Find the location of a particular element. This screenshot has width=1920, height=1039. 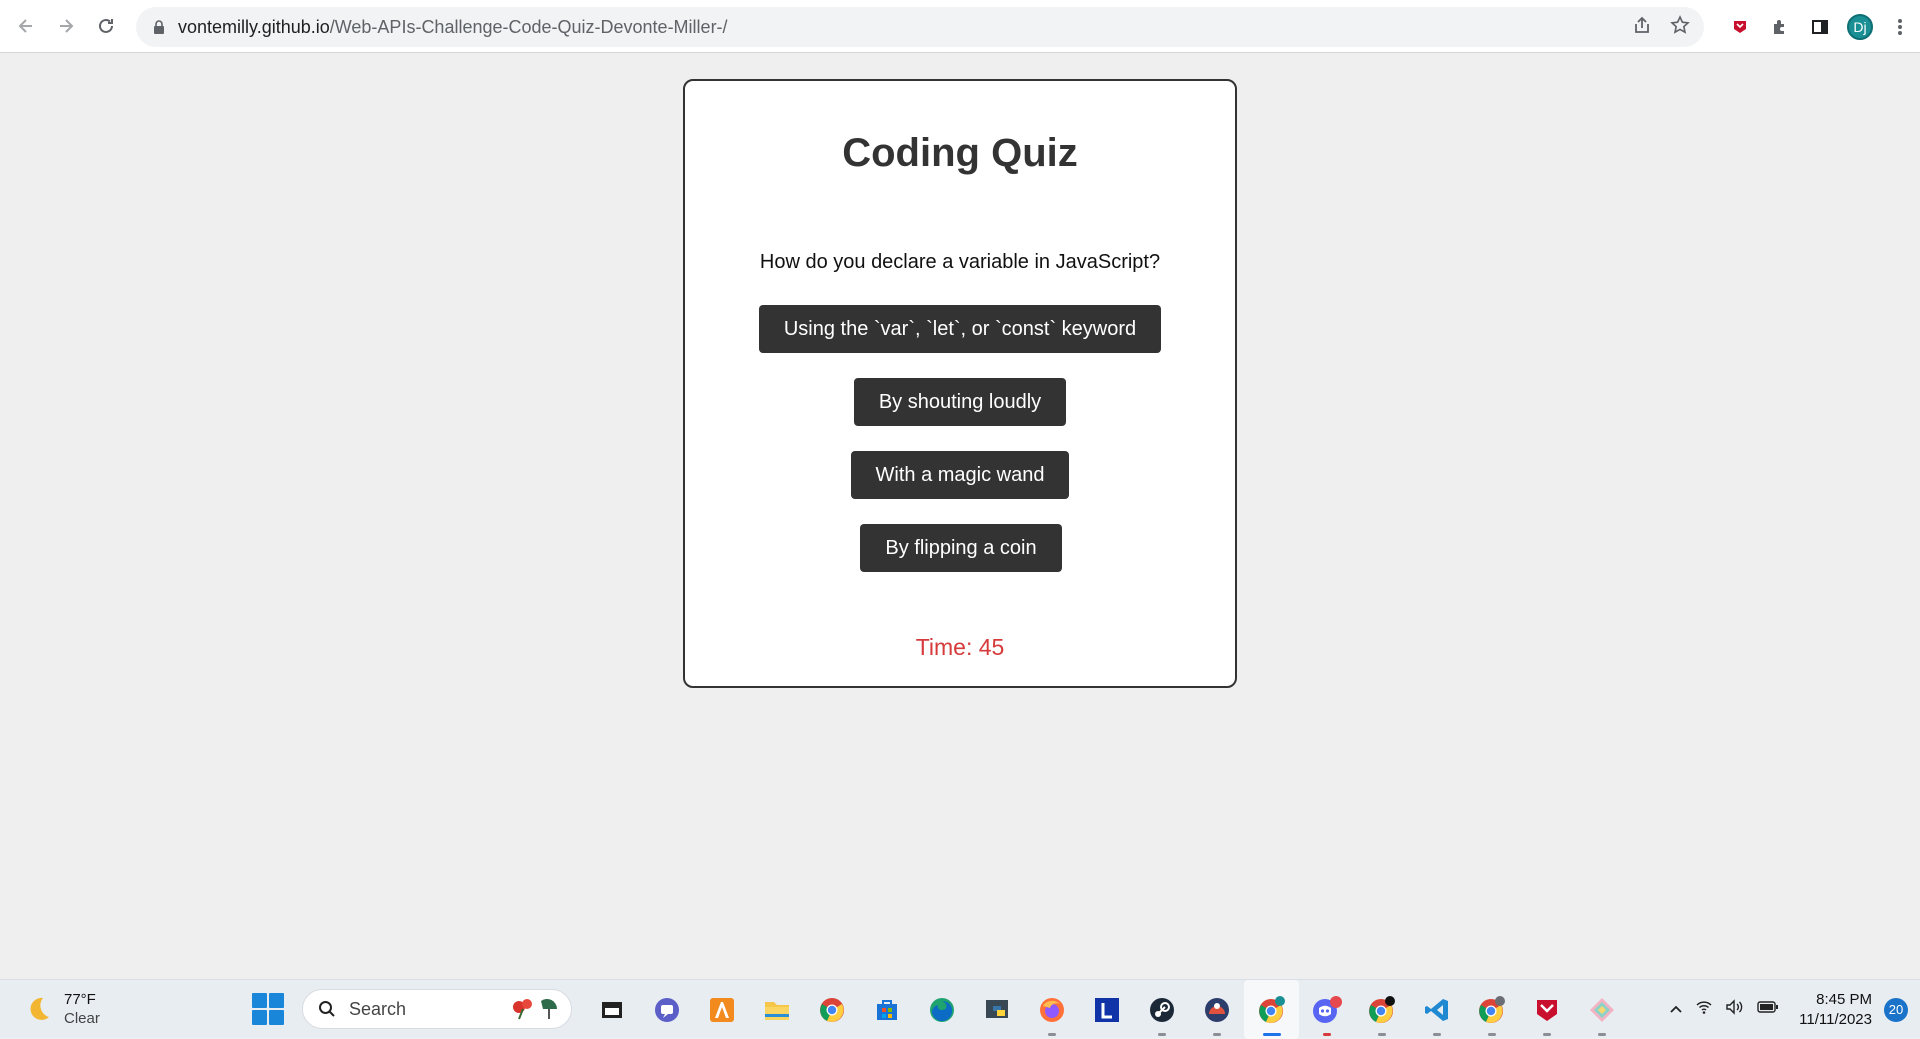

steam-icon is located at coordinates (1161, 1009).